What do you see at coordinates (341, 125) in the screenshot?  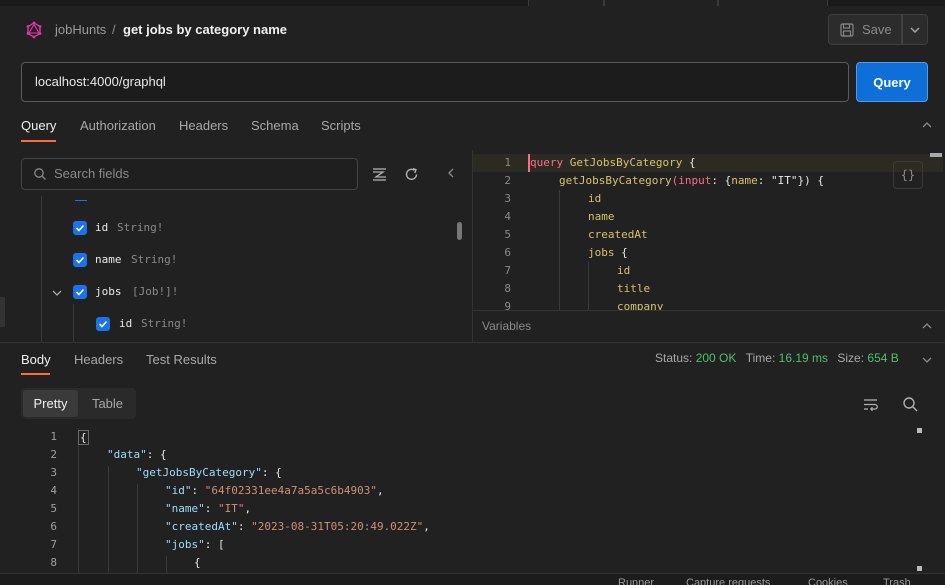 I see `tab-scripts: Scripts` at bounding box center [341, 125].